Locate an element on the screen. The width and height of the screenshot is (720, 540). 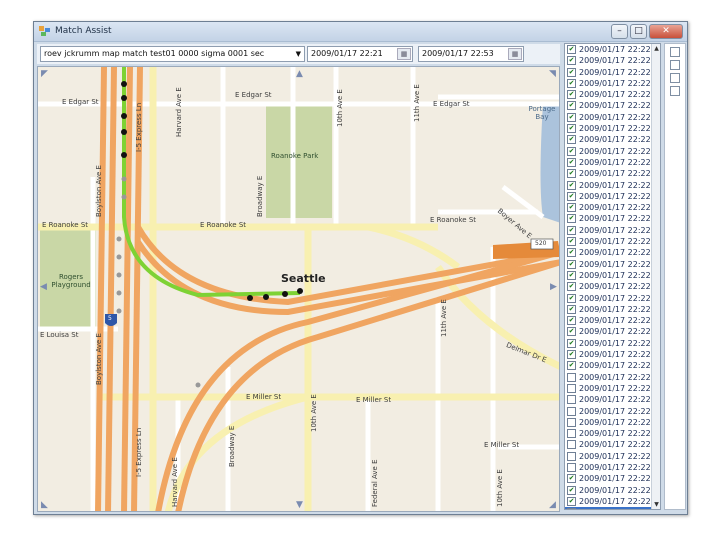
maximize-button: □ is located at coordinates (638, 31).